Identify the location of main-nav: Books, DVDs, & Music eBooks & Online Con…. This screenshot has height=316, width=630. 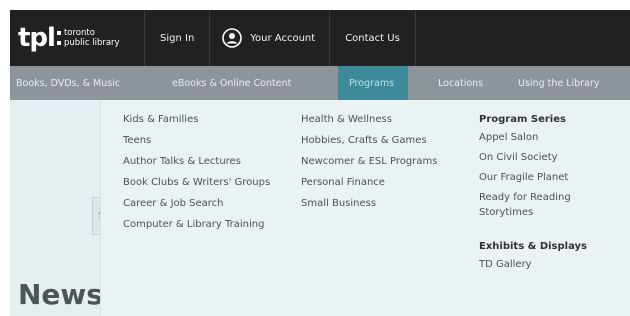
(320, 83).